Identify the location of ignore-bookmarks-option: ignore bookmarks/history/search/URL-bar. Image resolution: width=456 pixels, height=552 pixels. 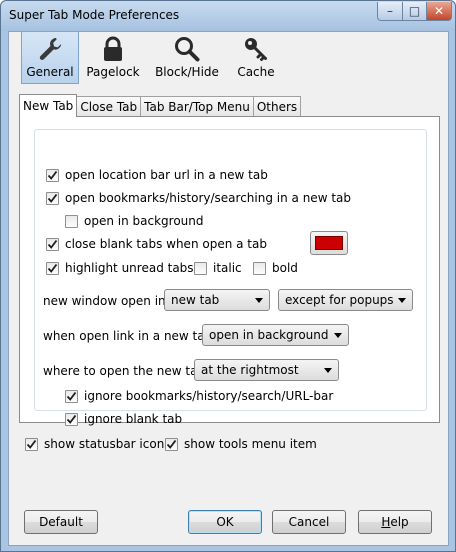
(199, 396).